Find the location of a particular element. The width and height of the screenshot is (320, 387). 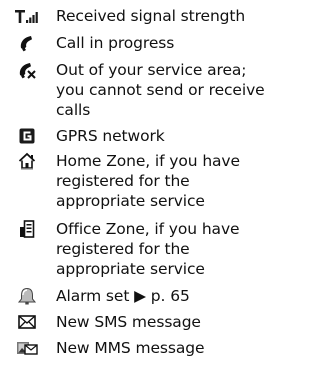

legend-label: New SMS message is located at coordinates (128, 322).